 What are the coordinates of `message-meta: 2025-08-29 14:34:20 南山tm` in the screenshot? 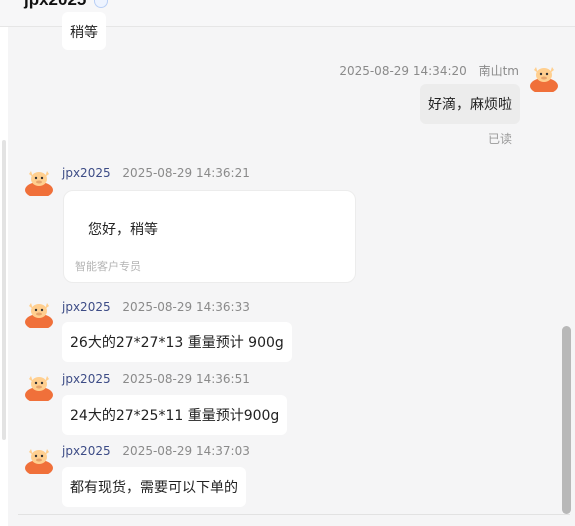 It's located at (429, 70).